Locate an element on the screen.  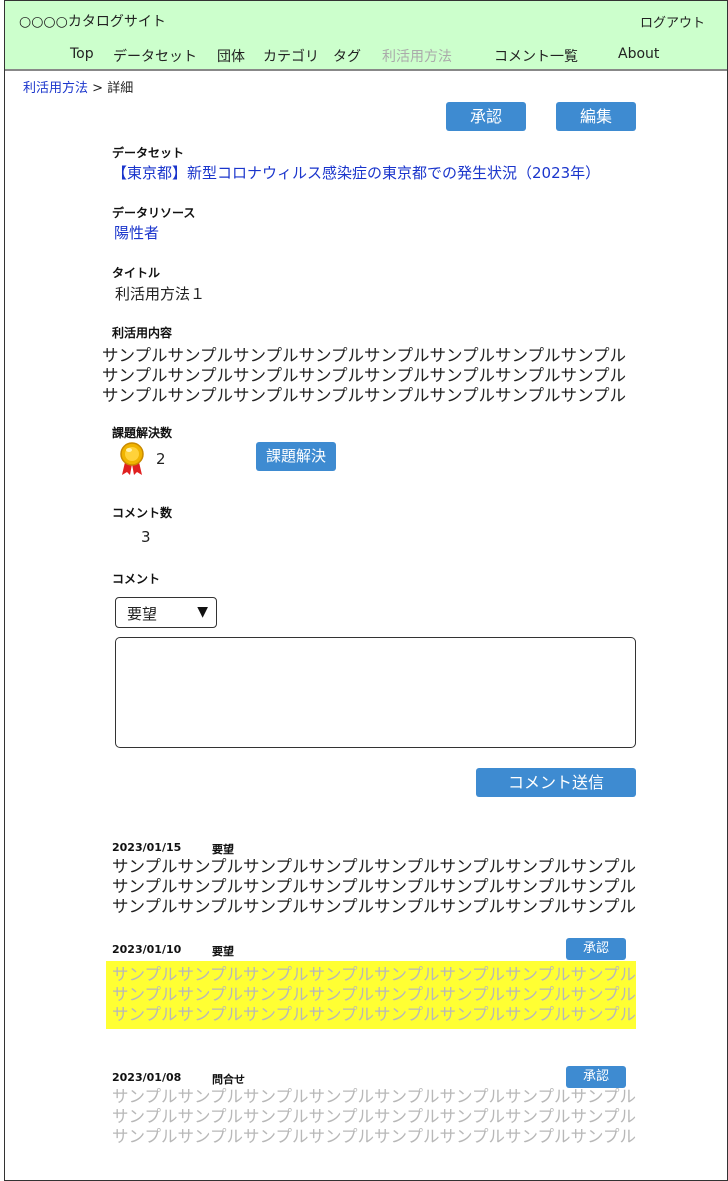
breadcrumb: 利活用方法 > 詳細 is located at coordinates (78, 86).